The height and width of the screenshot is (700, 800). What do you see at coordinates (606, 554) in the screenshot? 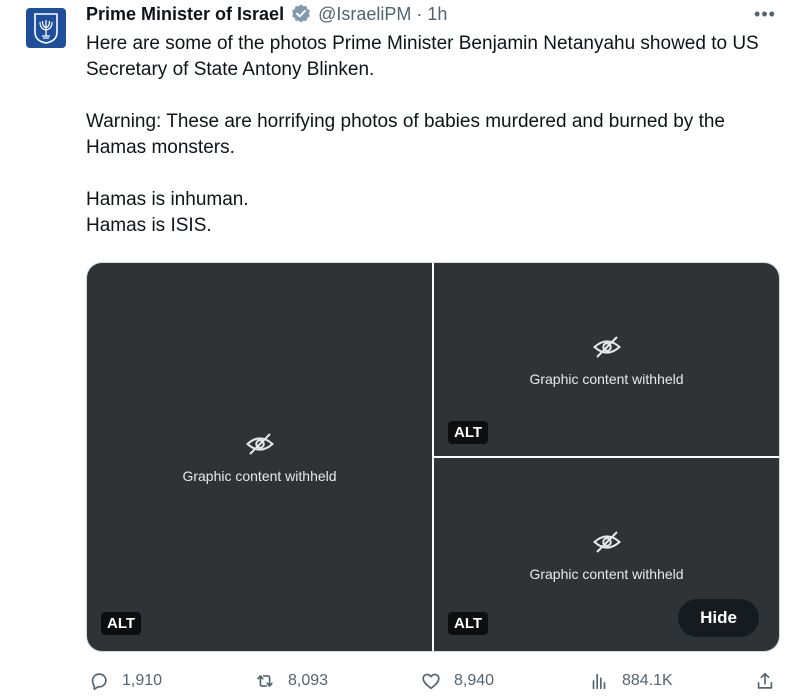
I see `media-photo-3: Graphic content withheld ALT Hide` at bounding box center [606, 554].